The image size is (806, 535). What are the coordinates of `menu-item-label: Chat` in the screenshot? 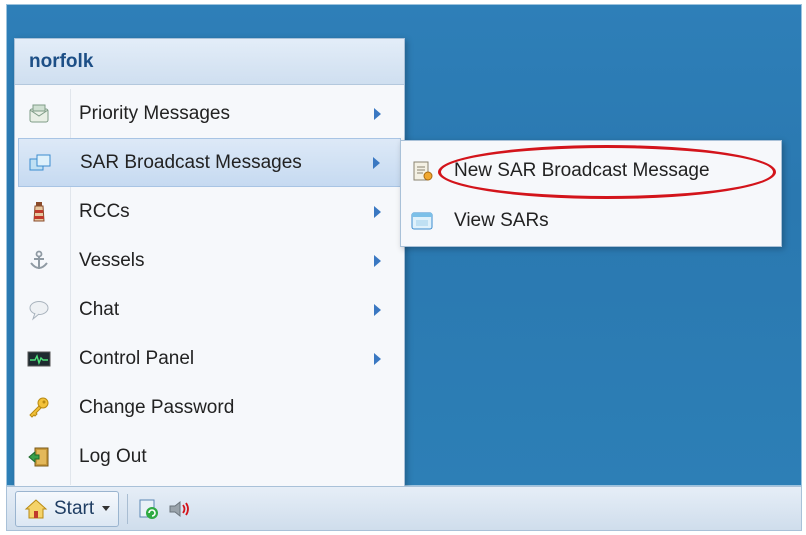 It's located at (99, 309).